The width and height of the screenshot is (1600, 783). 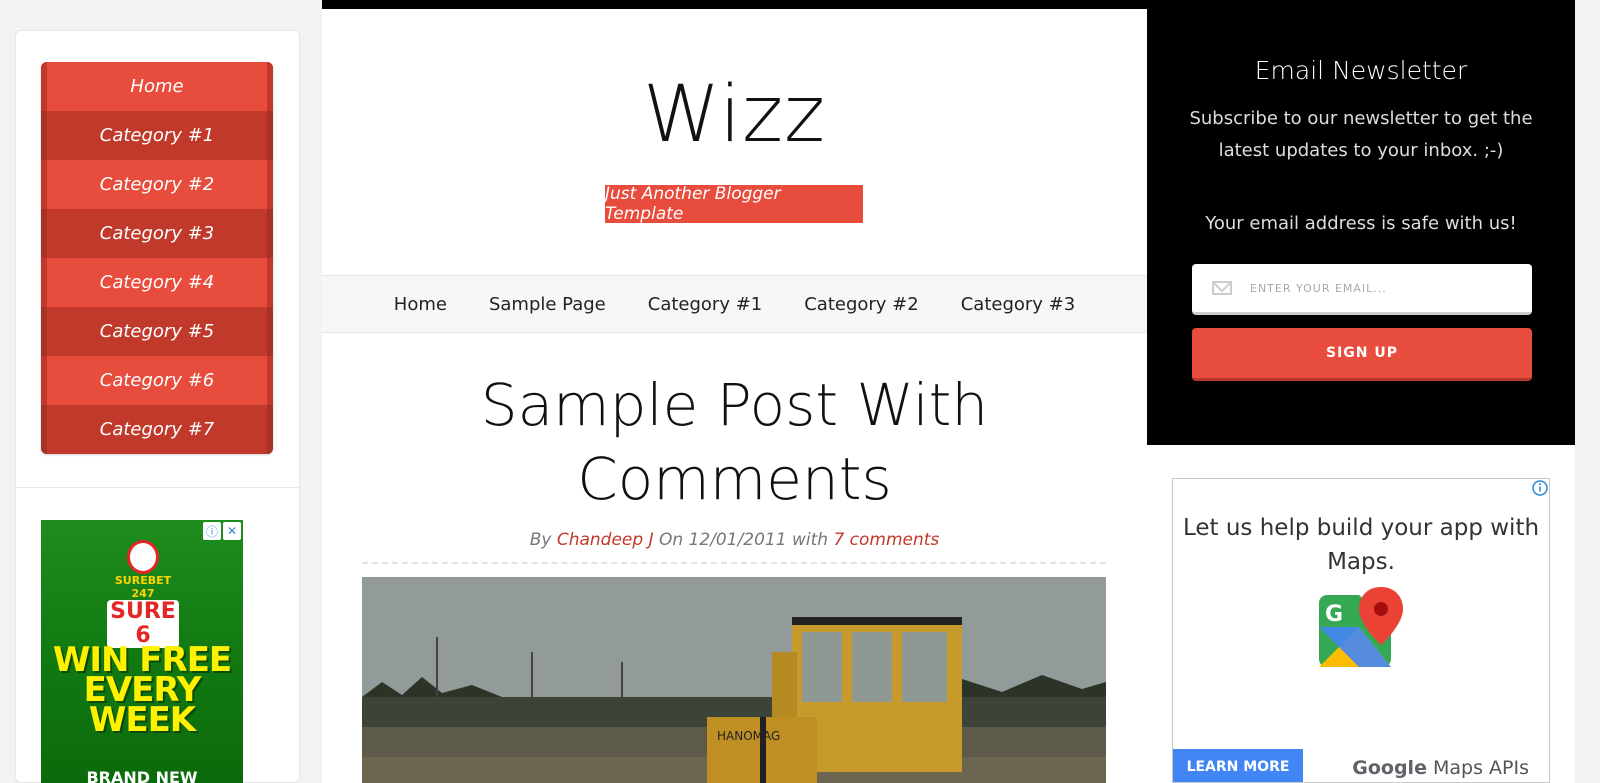 I want to click on mascot-icon, so click(x=143, y=557).